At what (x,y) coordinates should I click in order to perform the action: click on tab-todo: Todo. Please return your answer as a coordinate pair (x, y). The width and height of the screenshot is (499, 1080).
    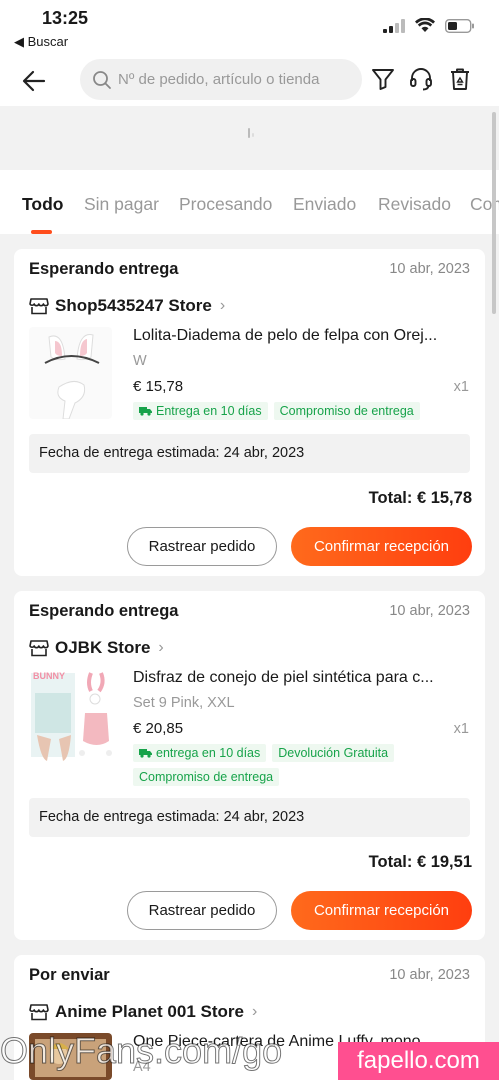
    Looking at the image, I should click on (42, 204).